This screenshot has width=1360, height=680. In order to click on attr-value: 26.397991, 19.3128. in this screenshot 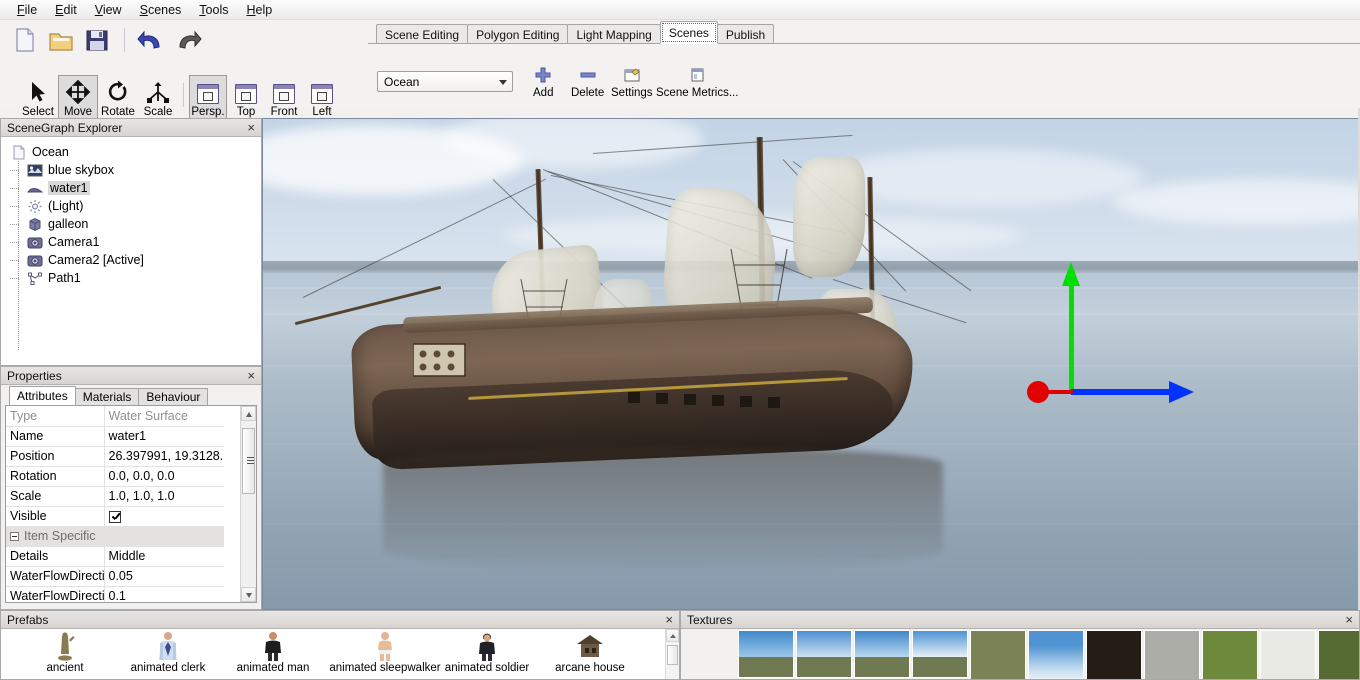, I will do `click(164, 456)`.